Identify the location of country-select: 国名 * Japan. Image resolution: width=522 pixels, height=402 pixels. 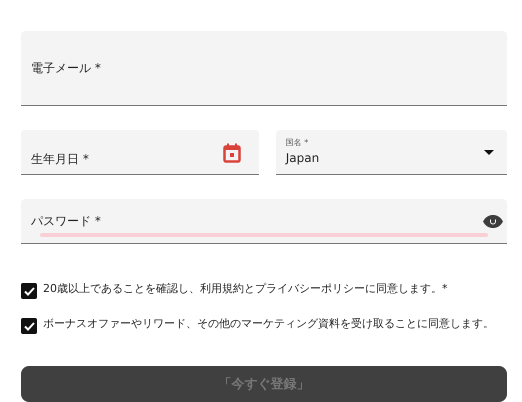
(391, 152).